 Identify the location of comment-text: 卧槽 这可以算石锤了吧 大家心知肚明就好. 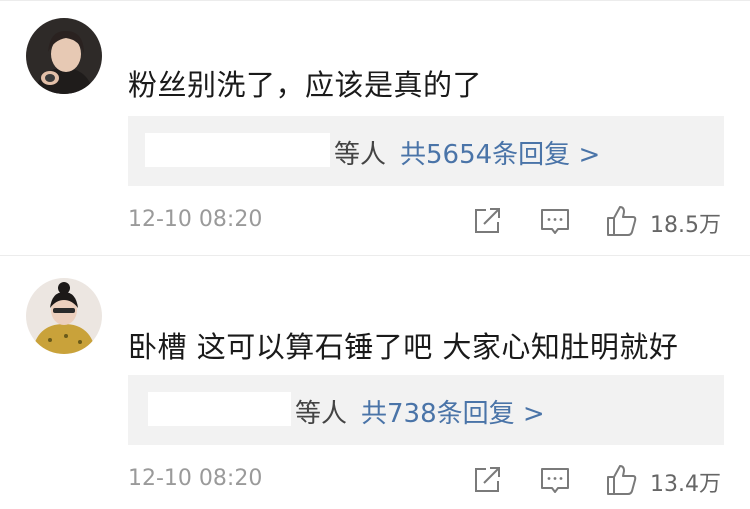
(403, 347).